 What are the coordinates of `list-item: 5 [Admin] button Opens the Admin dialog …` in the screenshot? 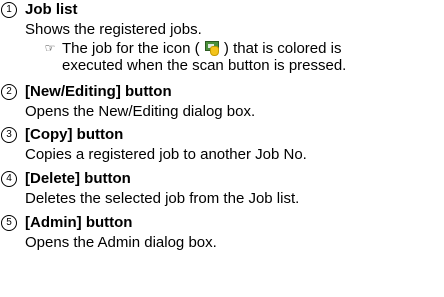 It's located at (220, 232).